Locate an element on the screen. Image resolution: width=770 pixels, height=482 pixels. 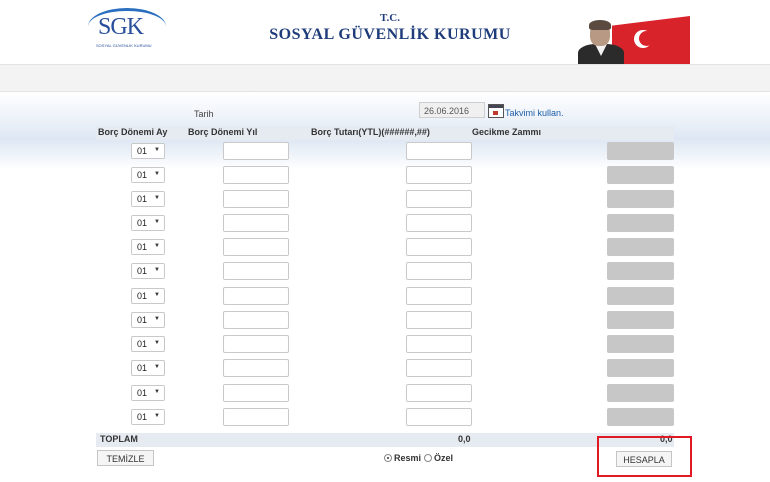
header-institution: SOSYAL GÜVENLİK KURUMU is located at coordinates (390, 34).